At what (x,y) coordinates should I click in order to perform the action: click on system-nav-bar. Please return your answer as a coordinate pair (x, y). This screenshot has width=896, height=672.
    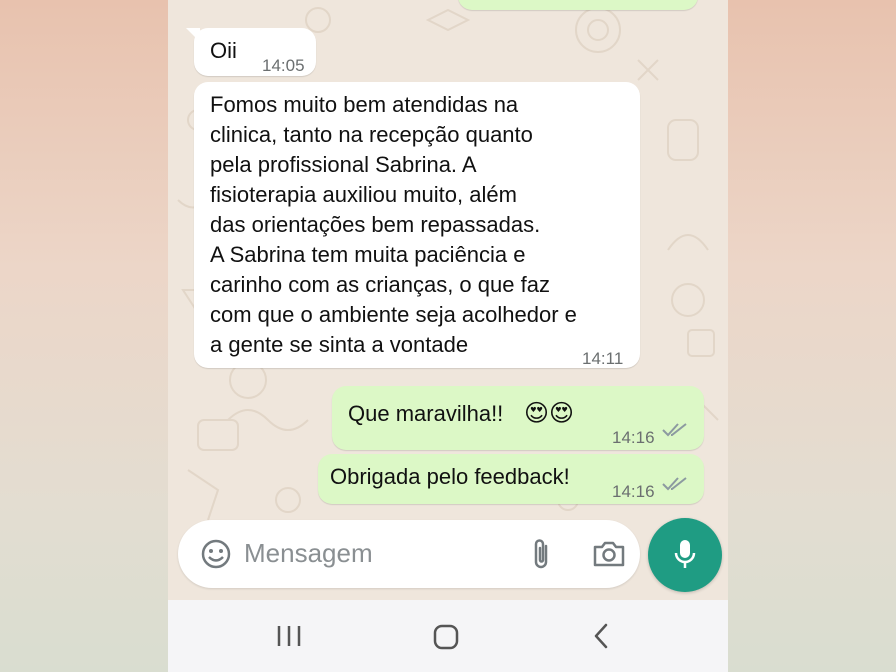
    Looking at the image, I should click on (448, 636).